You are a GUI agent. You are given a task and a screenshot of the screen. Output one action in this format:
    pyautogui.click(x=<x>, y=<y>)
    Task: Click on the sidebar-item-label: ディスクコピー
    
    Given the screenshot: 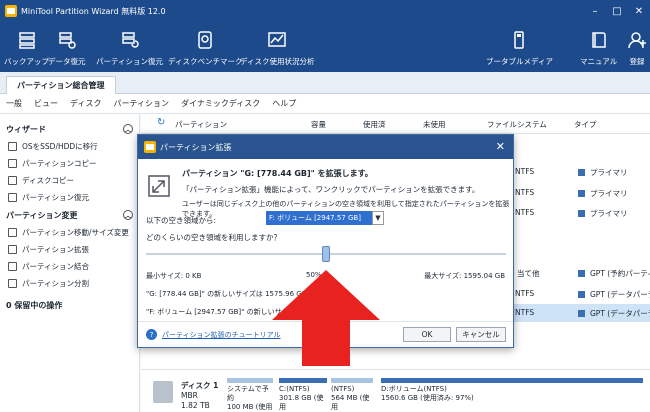 What is the action you would take?
    pyautogui.click(x=48, y=180)
    